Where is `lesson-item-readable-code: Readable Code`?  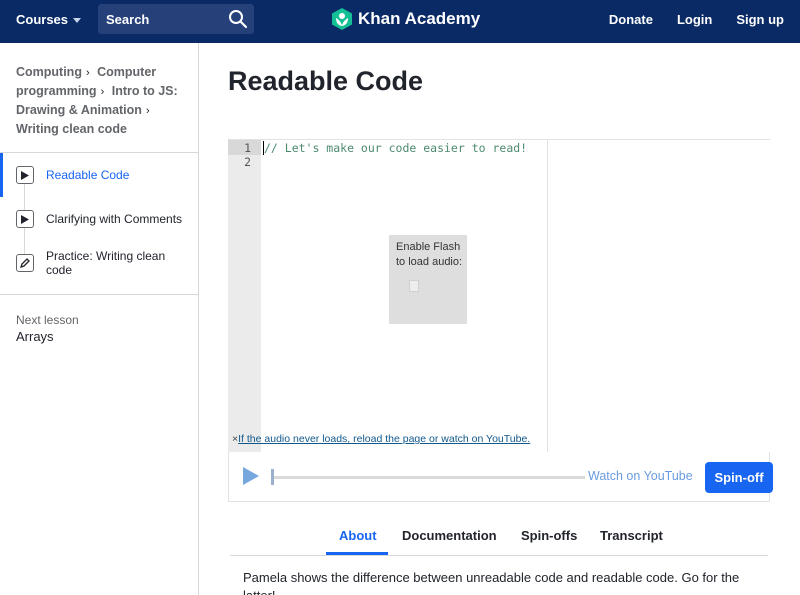 lesson-item-readable-code: Readable Code is located at coordinates (99, 175).